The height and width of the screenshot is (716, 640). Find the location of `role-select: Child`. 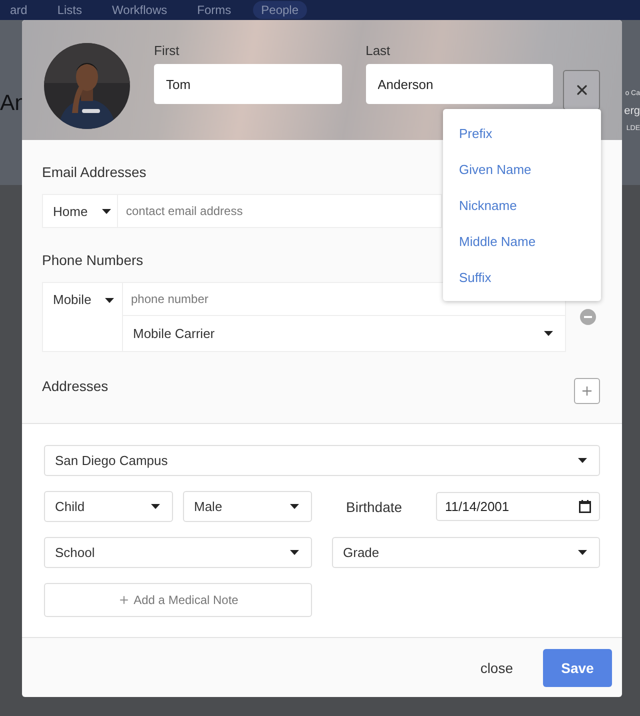

role-select: Child is located at coordinates (108, 506).